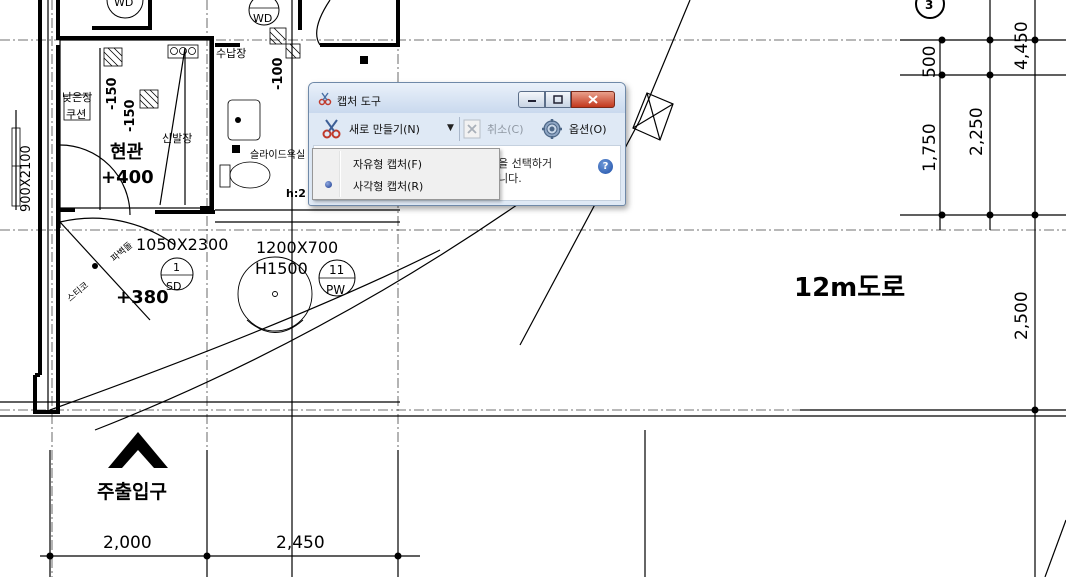 The height and width of the screenshot is (577, 1066). I want to click on new-snip-label: 새로 만들기(N), so click(384, 129).